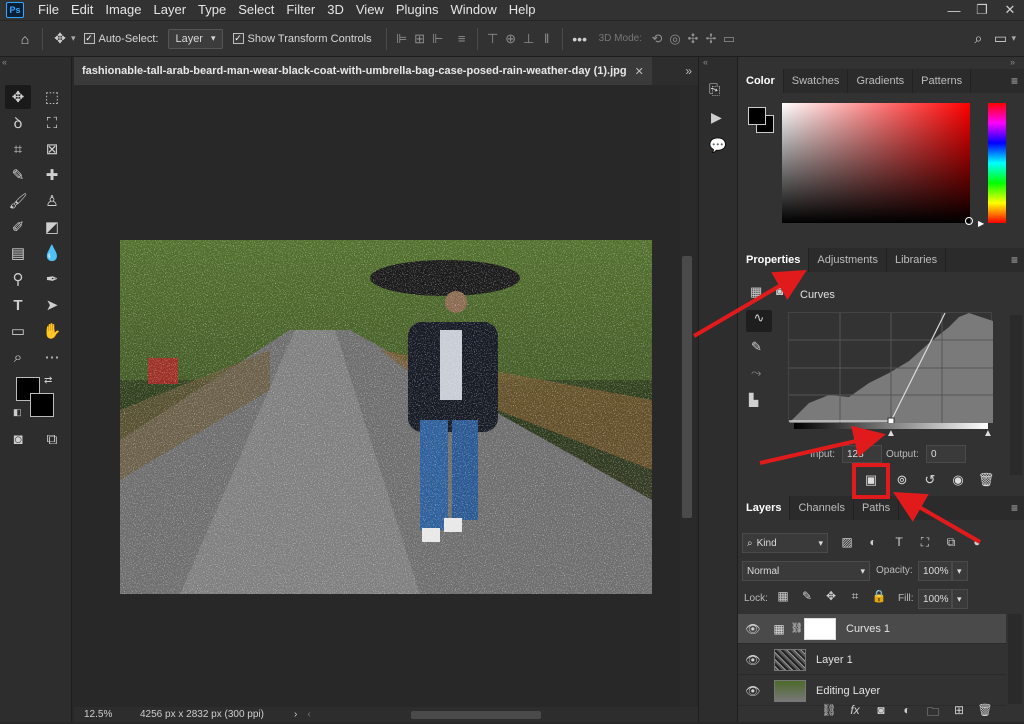 The height and width of the screenshot is (724, 1024). Describe the element at coordinates (862, 454) in the screenshot. I see `input-value-field: 128` at that location.